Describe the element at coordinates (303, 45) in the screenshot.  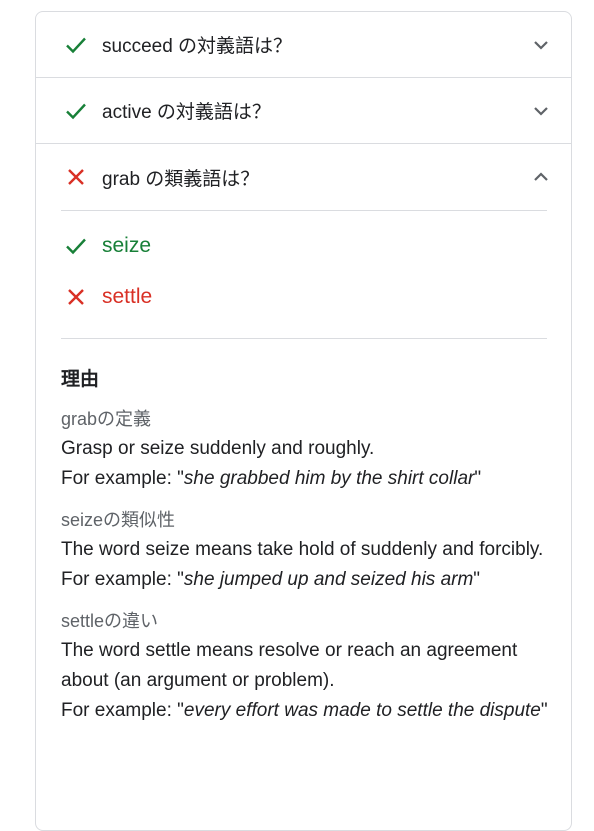
I see `question-row-1: succeed の対義語は？` at that location.